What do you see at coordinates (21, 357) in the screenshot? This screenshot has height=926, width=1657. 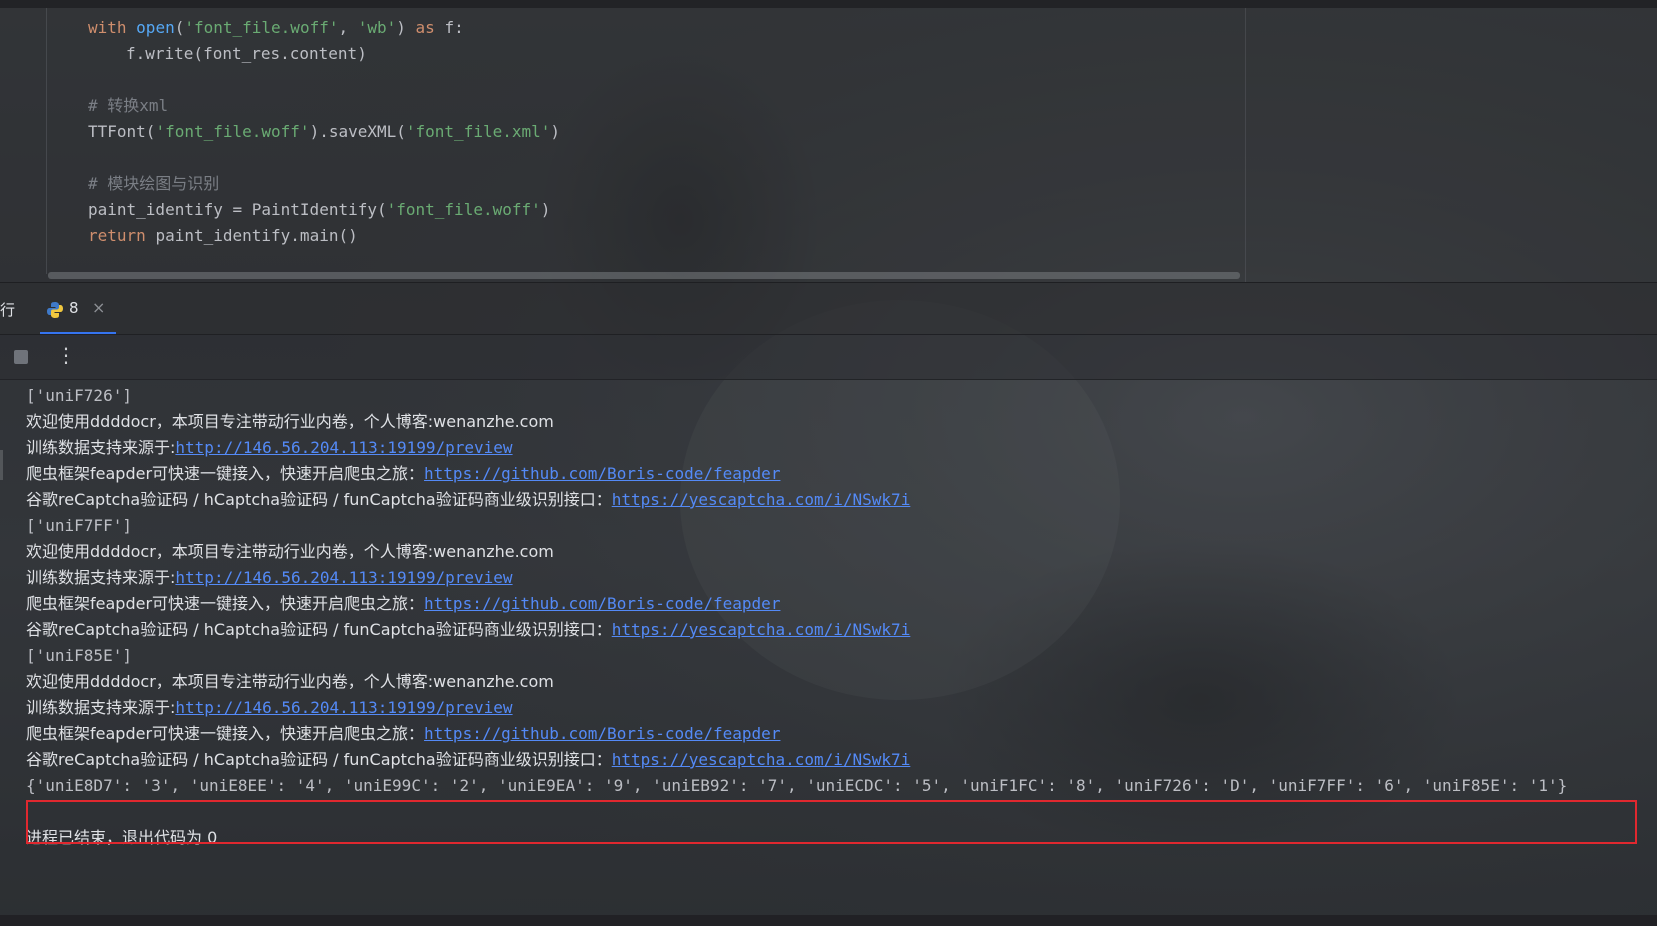 I see `stop-icon` at bounding box center [21, 357].